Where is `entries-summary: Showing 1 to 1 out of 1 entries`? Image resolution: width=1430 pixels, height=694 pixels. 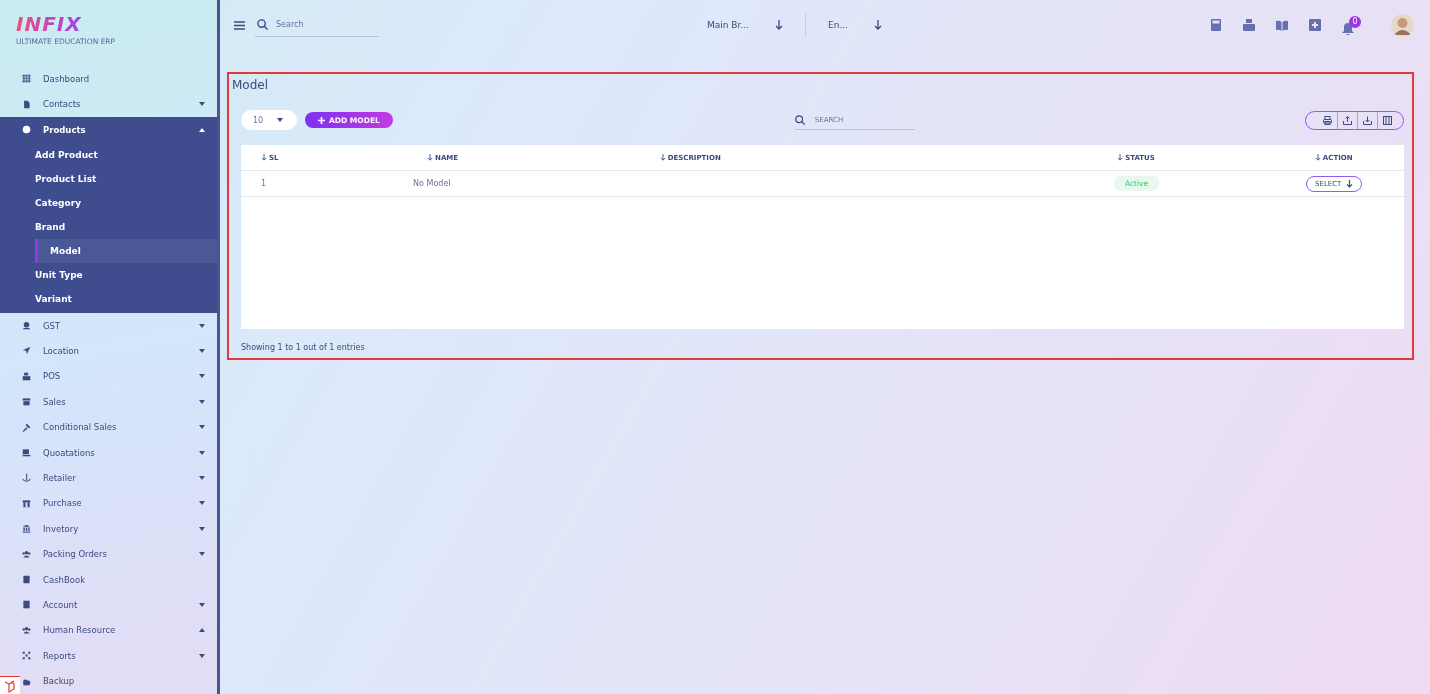
entries-summary: Showing 1 to 1 out of 1 entries is located at coordinates (303, 347).